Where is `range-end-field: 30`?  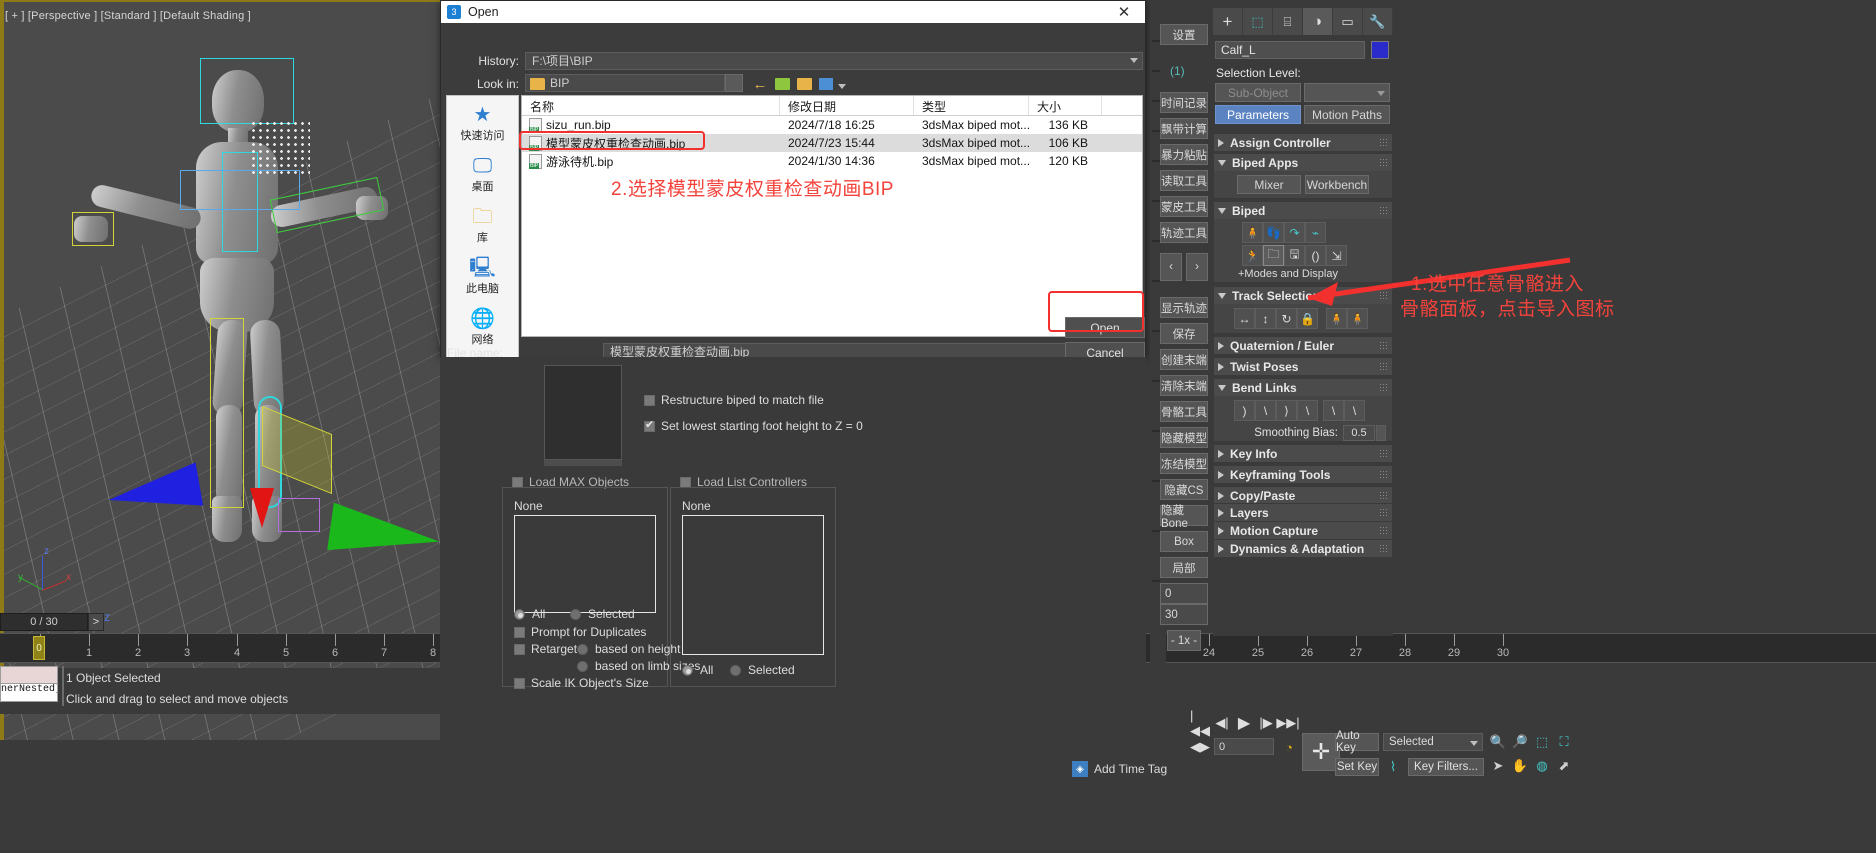
range-end-field: 30 is located at coordinates (1184, 614).